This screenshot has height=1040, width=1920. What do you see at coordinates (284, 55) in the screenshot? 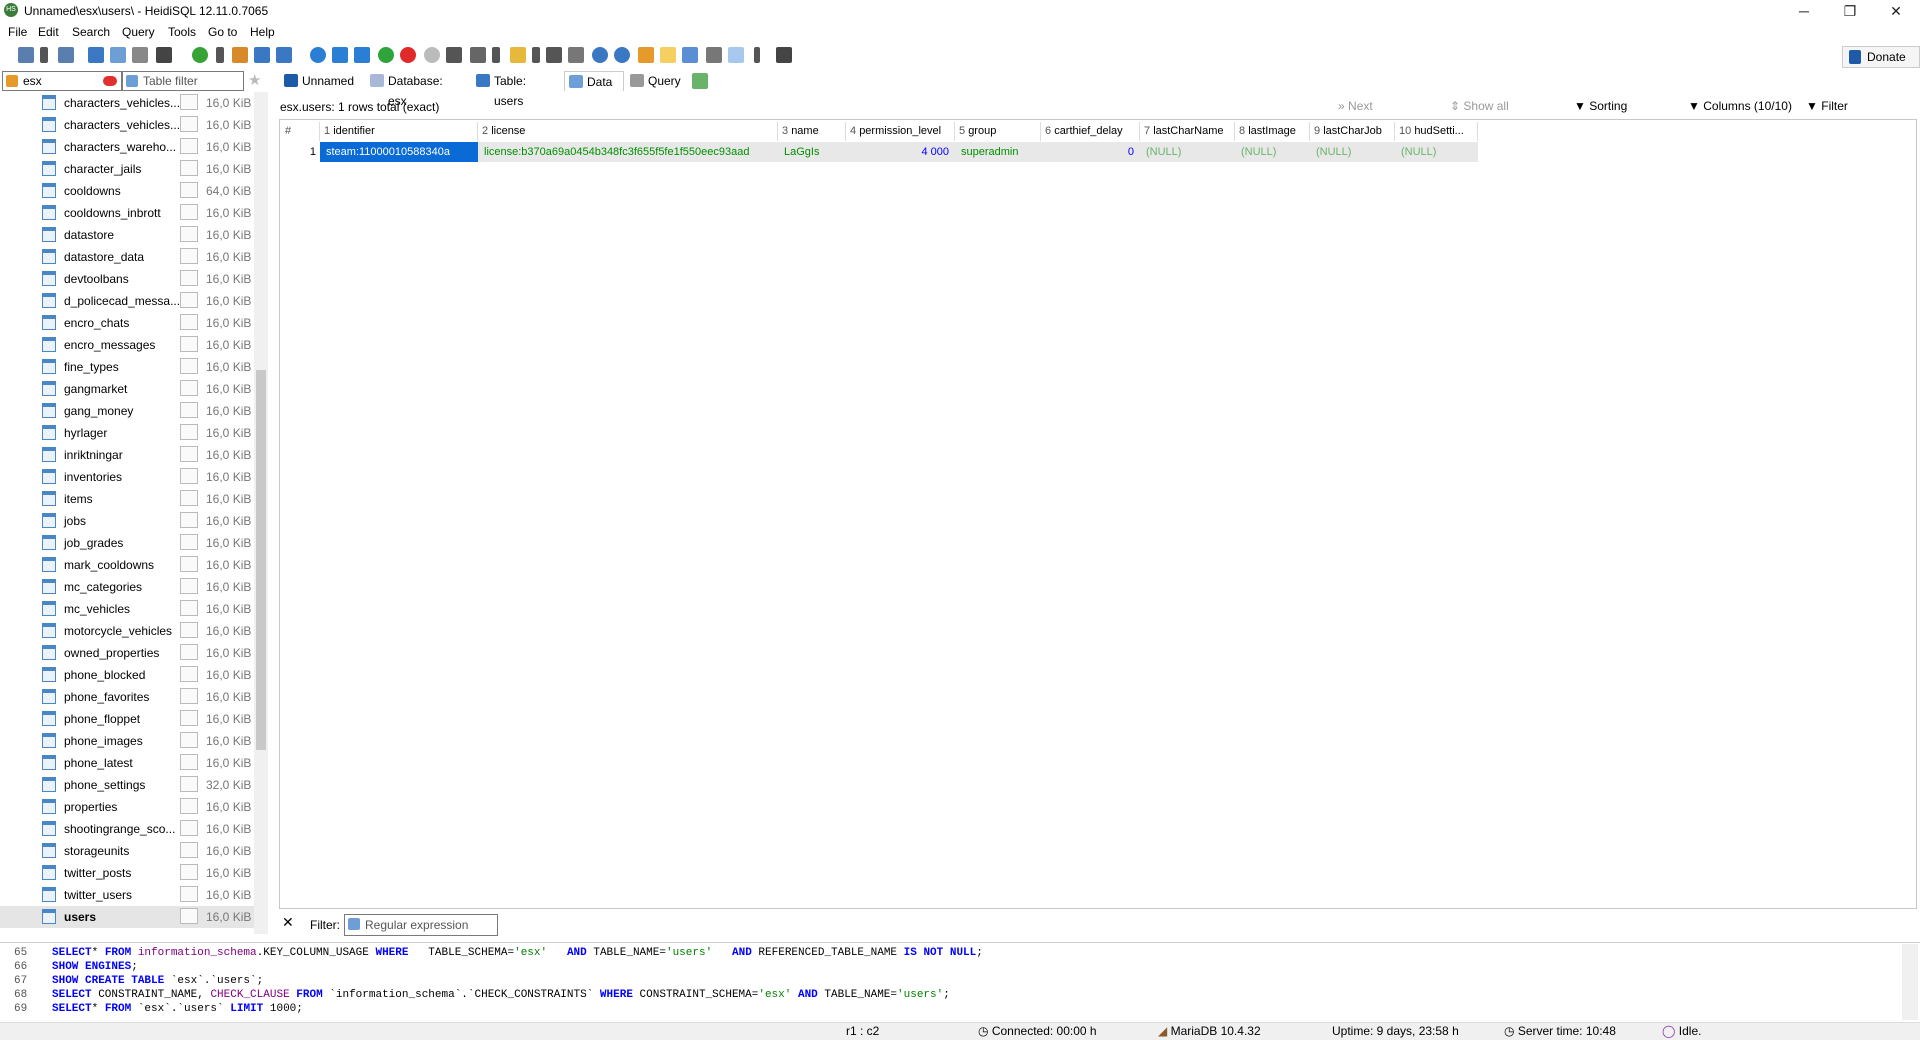
I see `export-icon` at bounding box center [284, 55].